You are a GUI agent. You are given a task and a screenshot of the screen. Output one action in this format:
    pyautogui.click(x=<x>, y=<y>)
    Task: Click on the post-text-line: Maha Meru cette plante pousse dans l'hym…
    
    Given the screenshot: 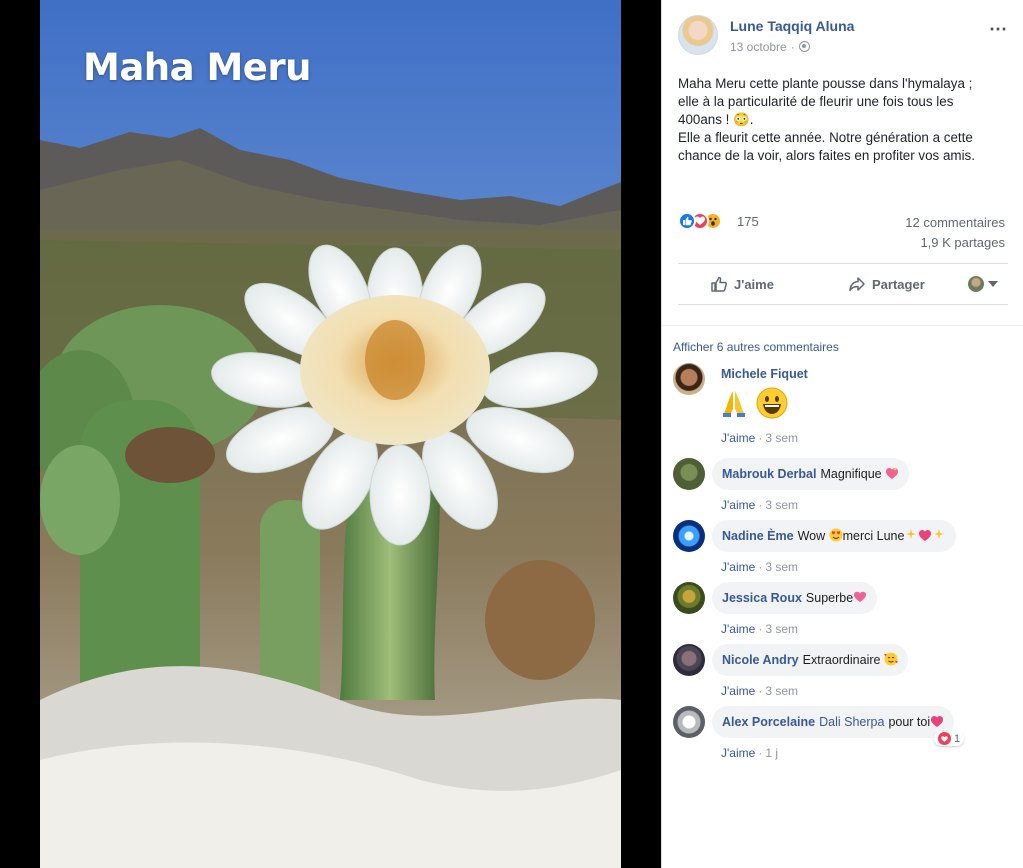 What is the action you would take?
    pyautogui.click(x=825, y=83)
    